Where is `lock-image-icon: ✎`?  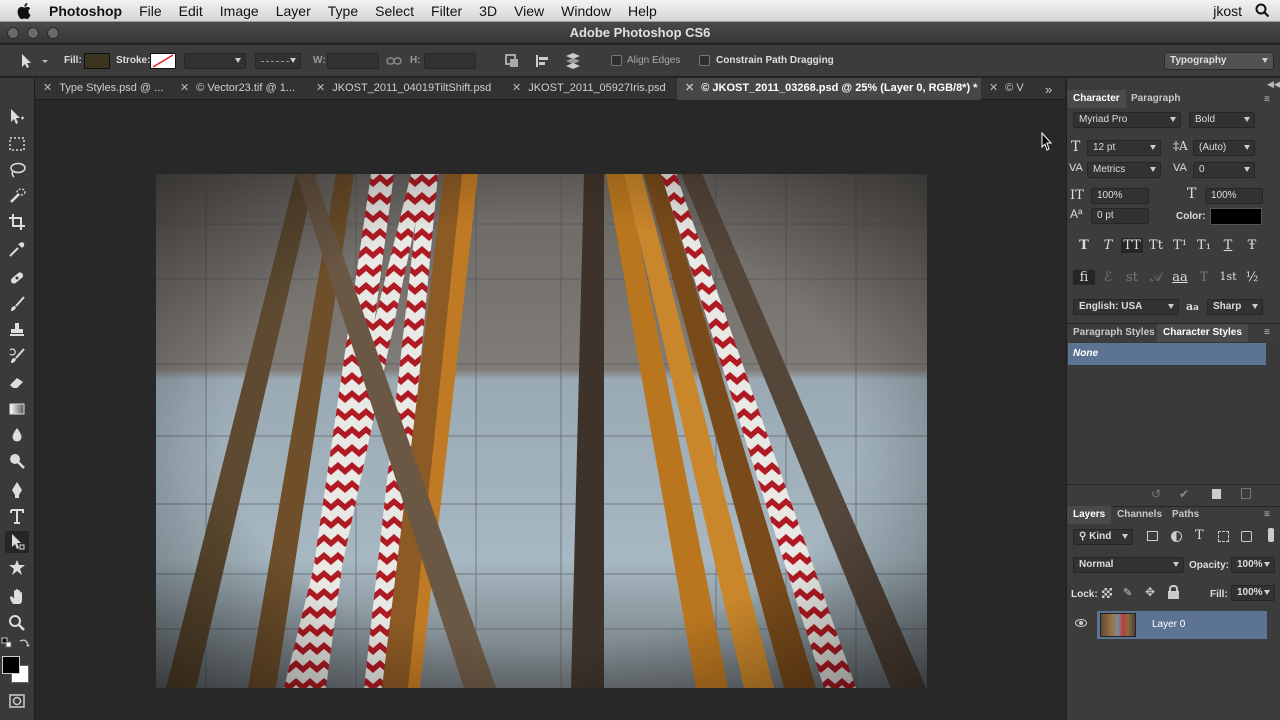 lock-image-icon: ✎ is located at coordinates (1127, 592).